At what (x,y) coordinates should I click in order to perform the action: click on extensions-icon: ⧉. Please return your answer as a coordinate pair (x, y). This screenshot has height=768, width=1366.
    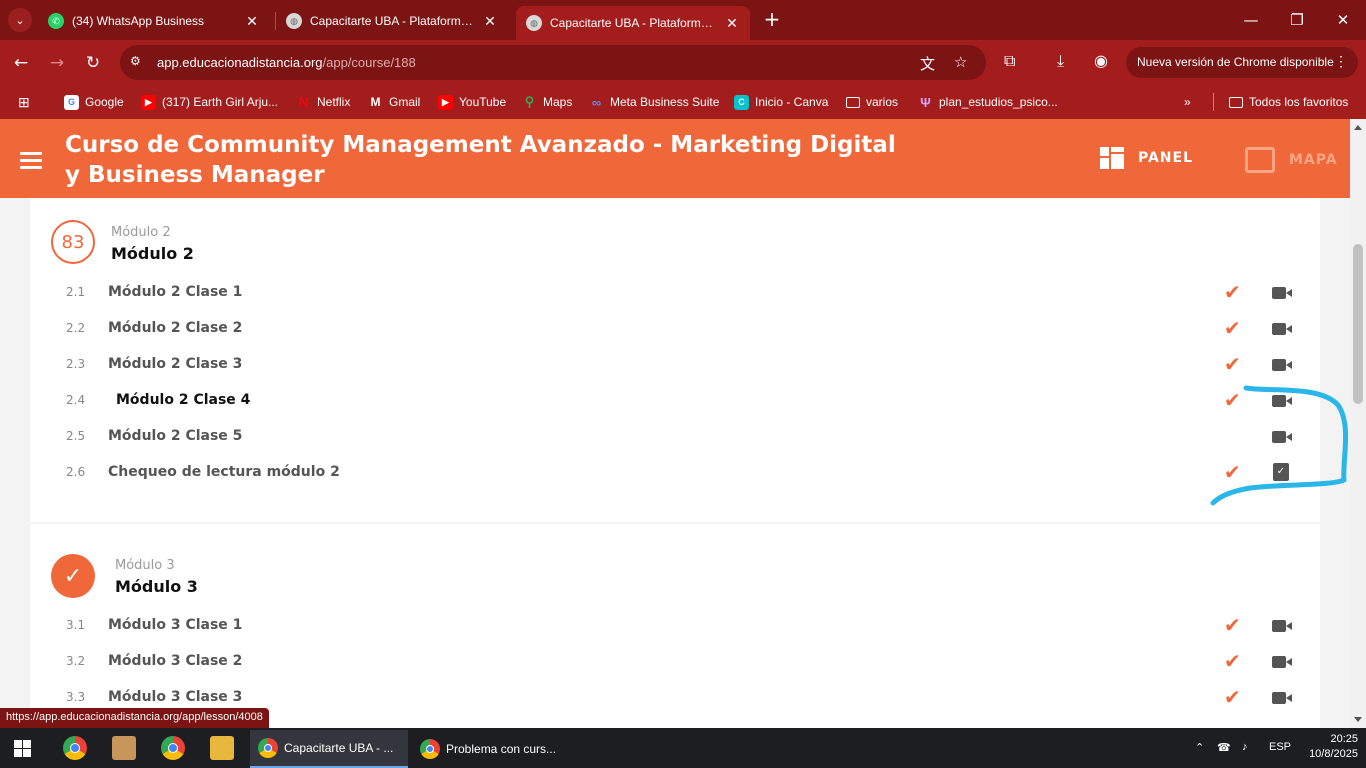
    Looking at the image, I should click on (1009, 61).